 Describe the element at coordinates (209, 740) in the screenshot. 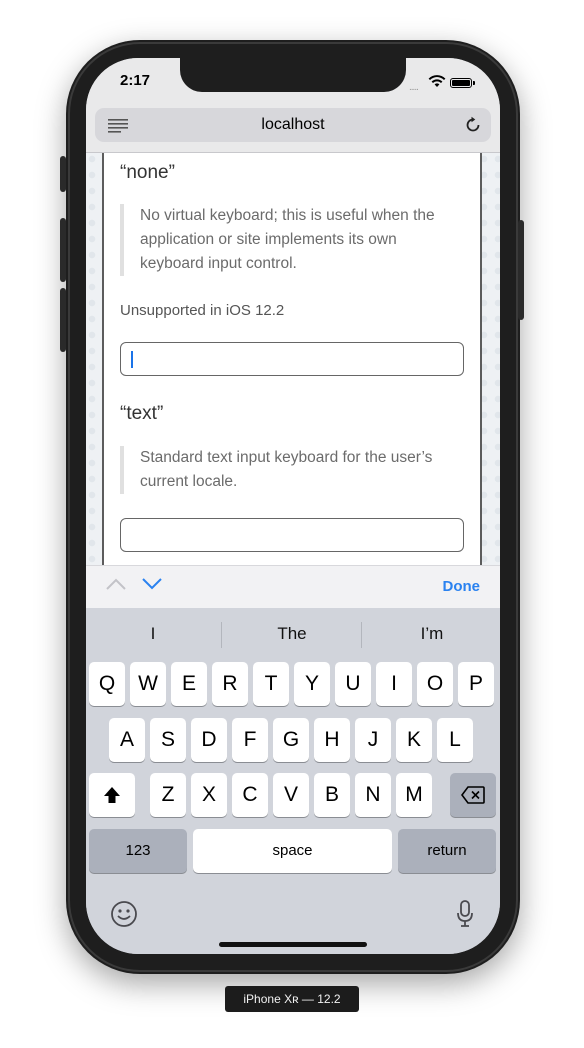

I see `key-d: D` at that location.